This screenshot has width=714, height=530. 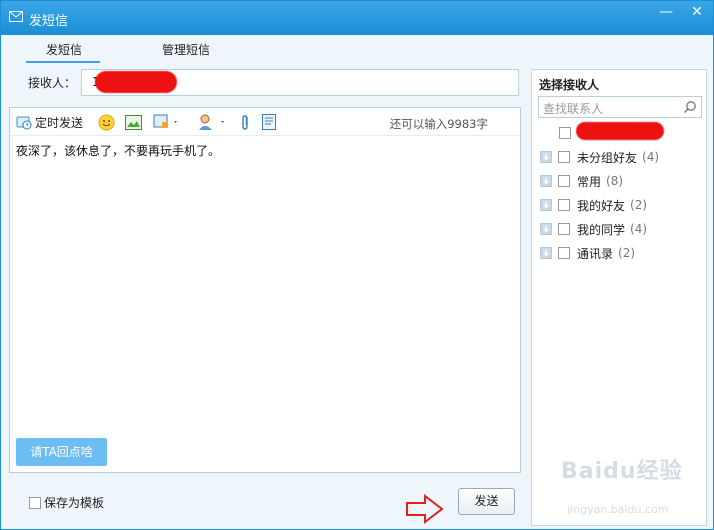 I want to click on search-placeholder: 查找联系人, so click(x=573, y=109).